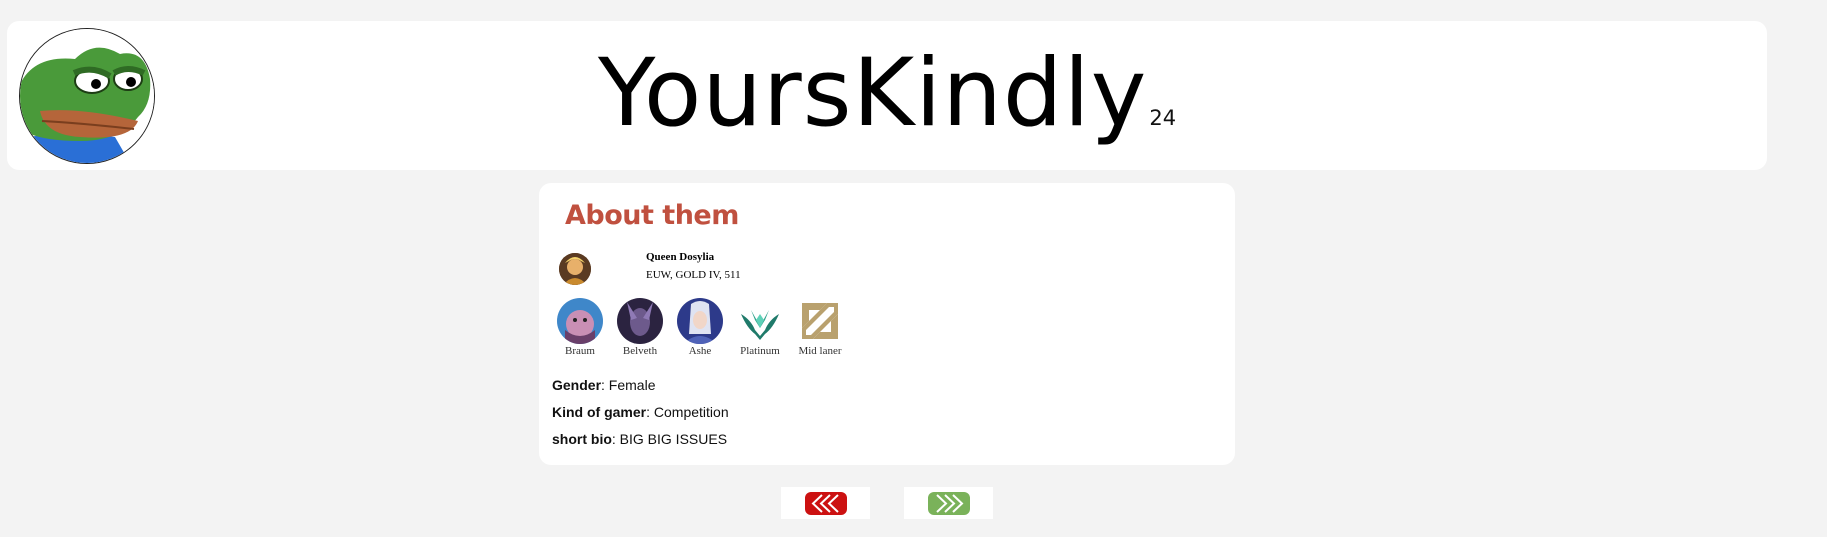 The height and width of the screenshot is (537, 1827). I want to click on next-button-box, so click(948, 503).